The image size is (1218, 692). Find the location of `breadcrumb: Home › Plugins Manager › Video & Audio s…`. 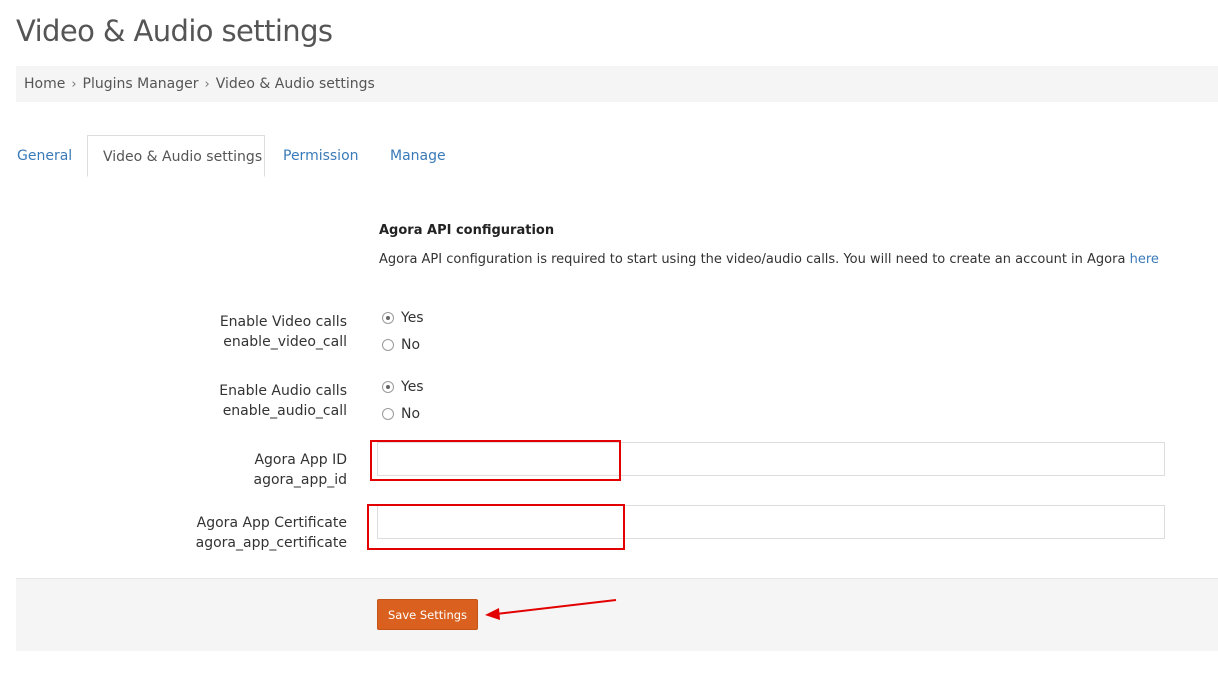

breadcrumb: Home › Plugins Manager › Video & Audio s… is located at coordinates (617, 84).